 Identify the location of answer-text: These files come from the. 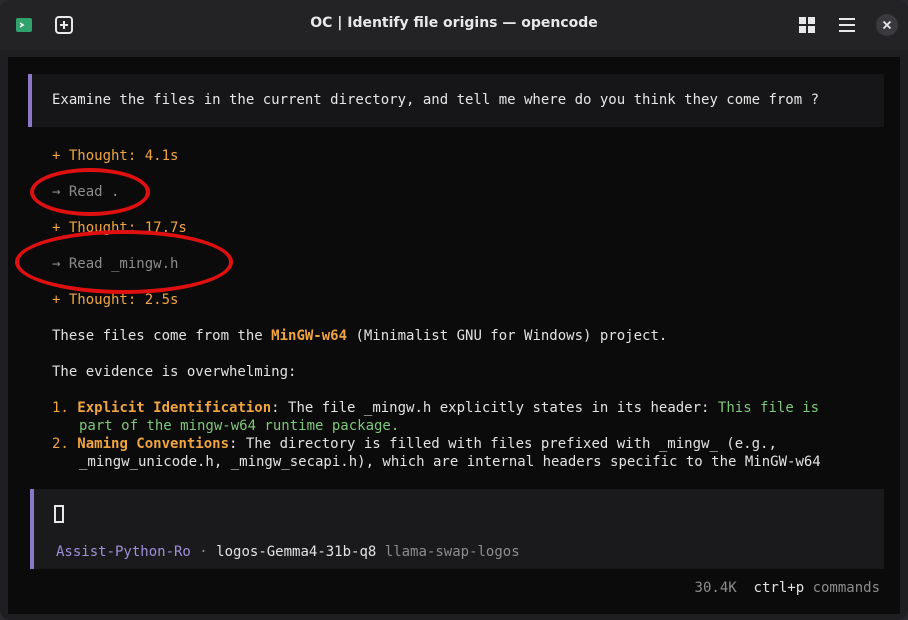
(162, 336).